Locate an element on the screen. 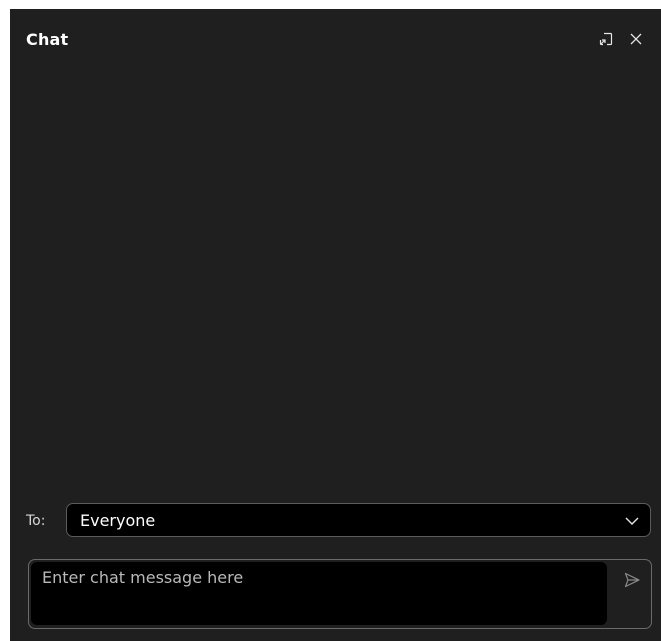 The image size is (661, 641). popout-icon is located at coordinates (606, 39).